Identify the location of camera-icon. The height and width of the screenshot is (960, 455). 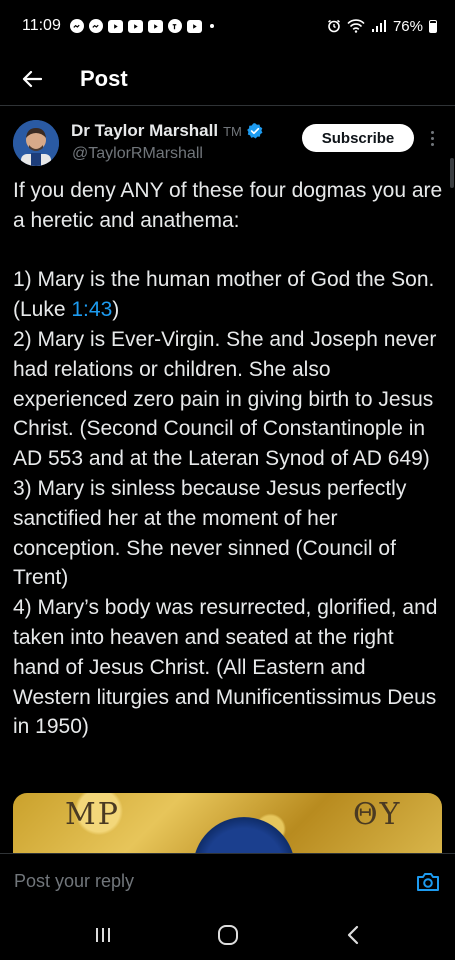
(428, 881).